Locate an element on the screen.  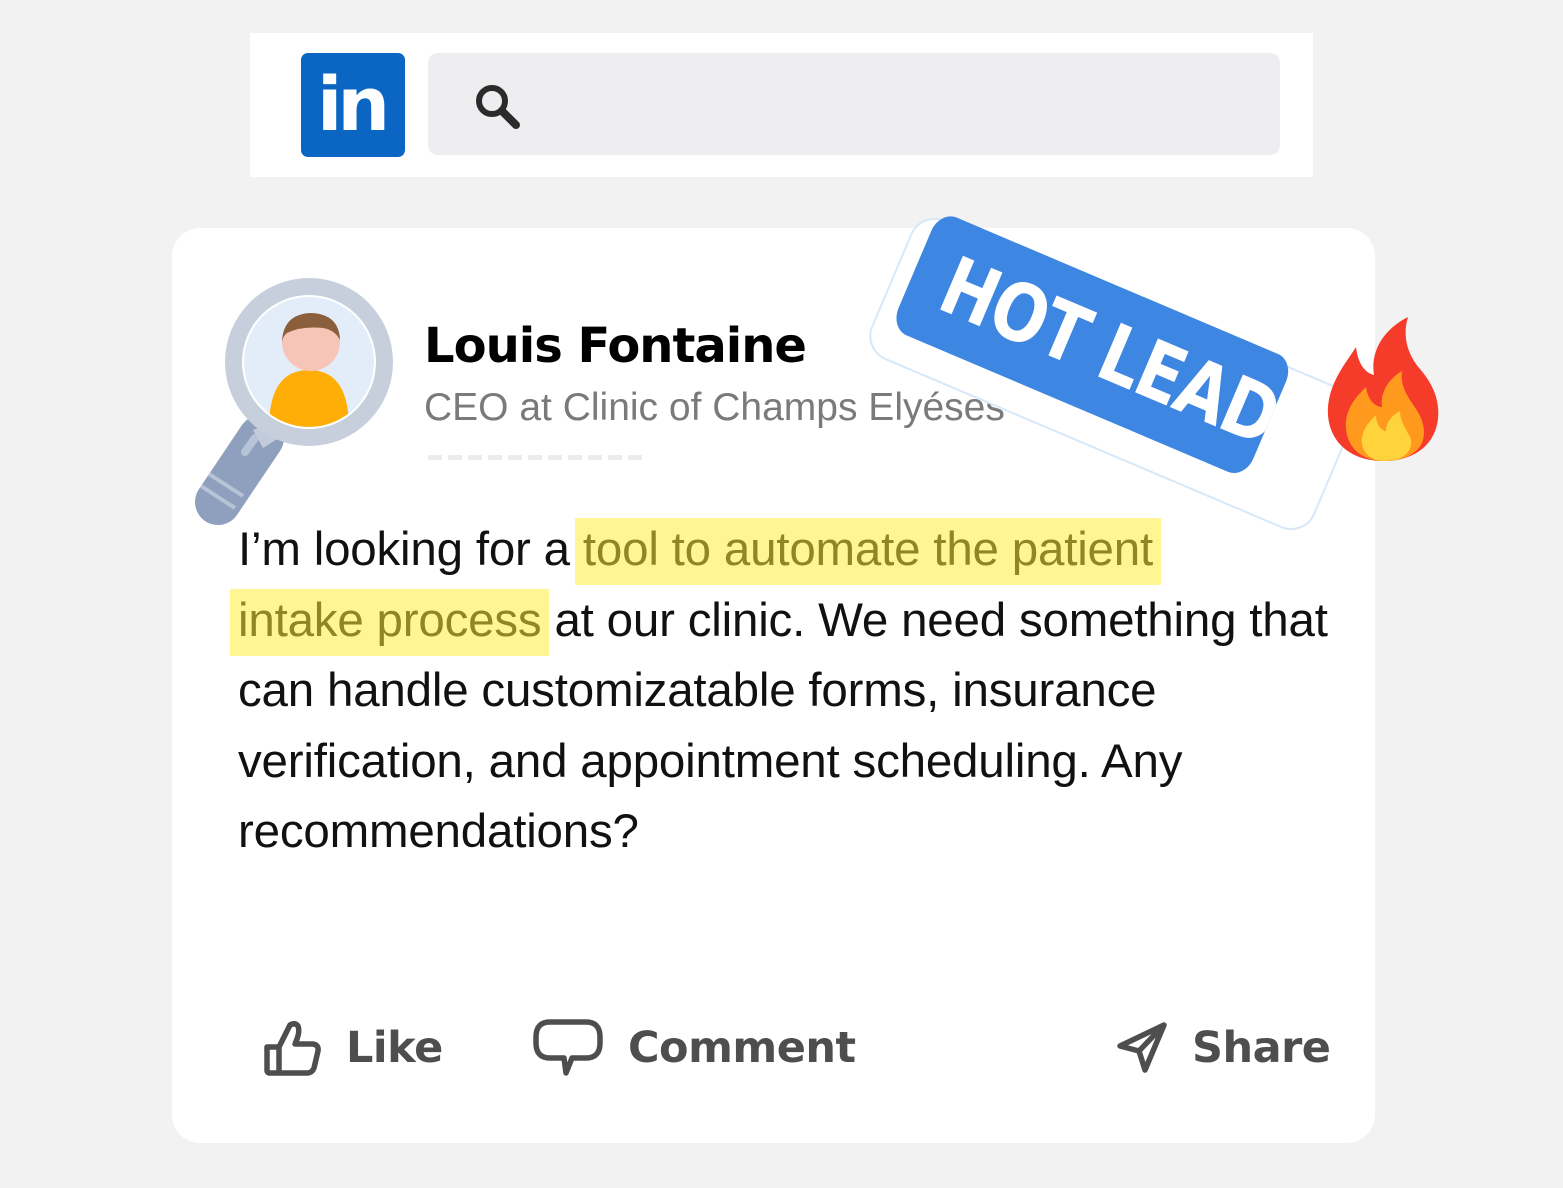
like-button: Like is located at coordinates (352, 1048).